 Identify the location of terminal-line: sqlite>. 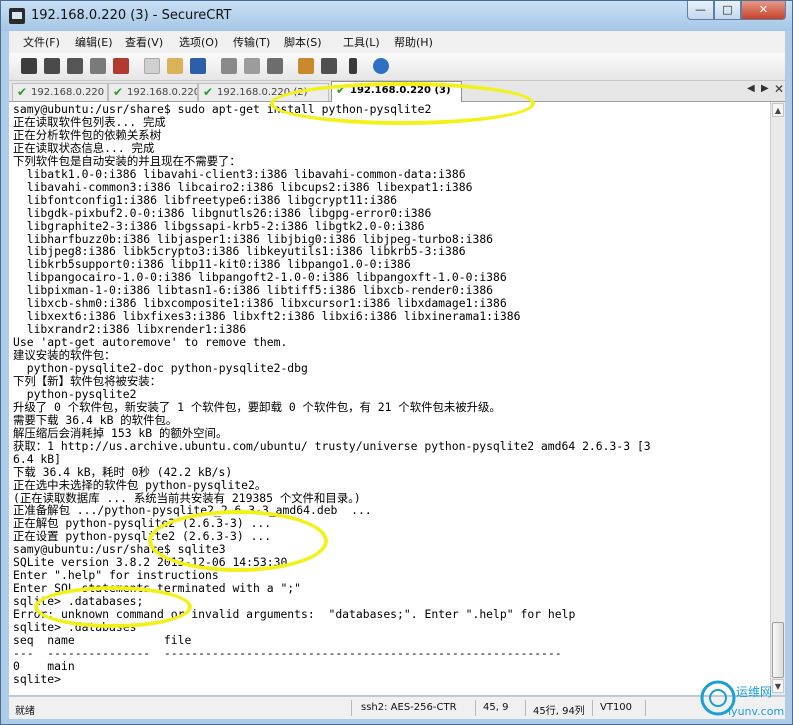
(40, 678).